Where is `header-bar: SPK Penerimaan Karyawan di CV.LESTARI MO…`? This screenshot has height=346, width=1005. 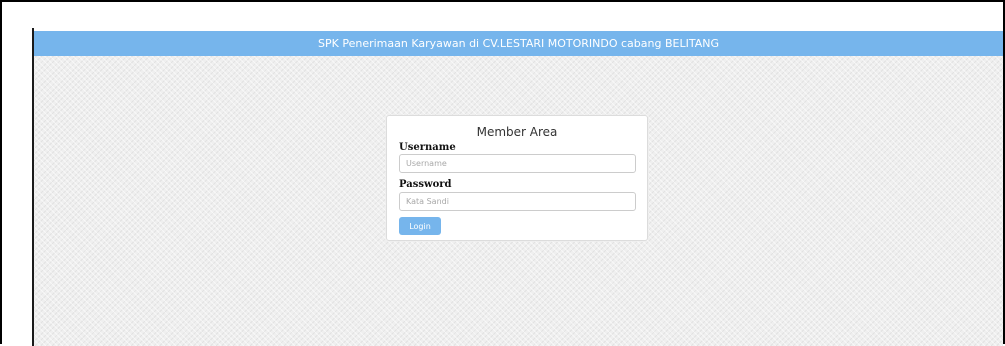 header-bar: SPK Penerimaan Karyawan di CV.LESTARI MO… is located at coordinates (518, 43).